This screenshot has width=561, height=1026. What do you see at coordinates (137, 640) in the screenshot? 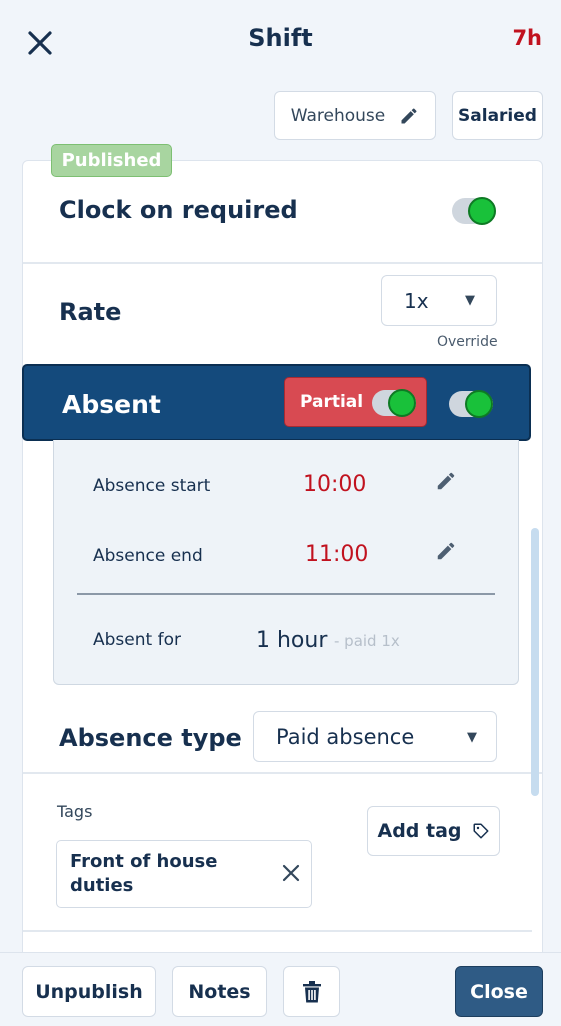
I see `absent-for-label: Absent for` at bounding box center [137, 640].